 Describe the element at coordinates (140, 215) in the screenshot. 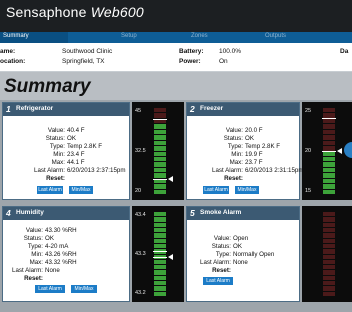

I see `gauge-tick-label: 43.4` at that location.